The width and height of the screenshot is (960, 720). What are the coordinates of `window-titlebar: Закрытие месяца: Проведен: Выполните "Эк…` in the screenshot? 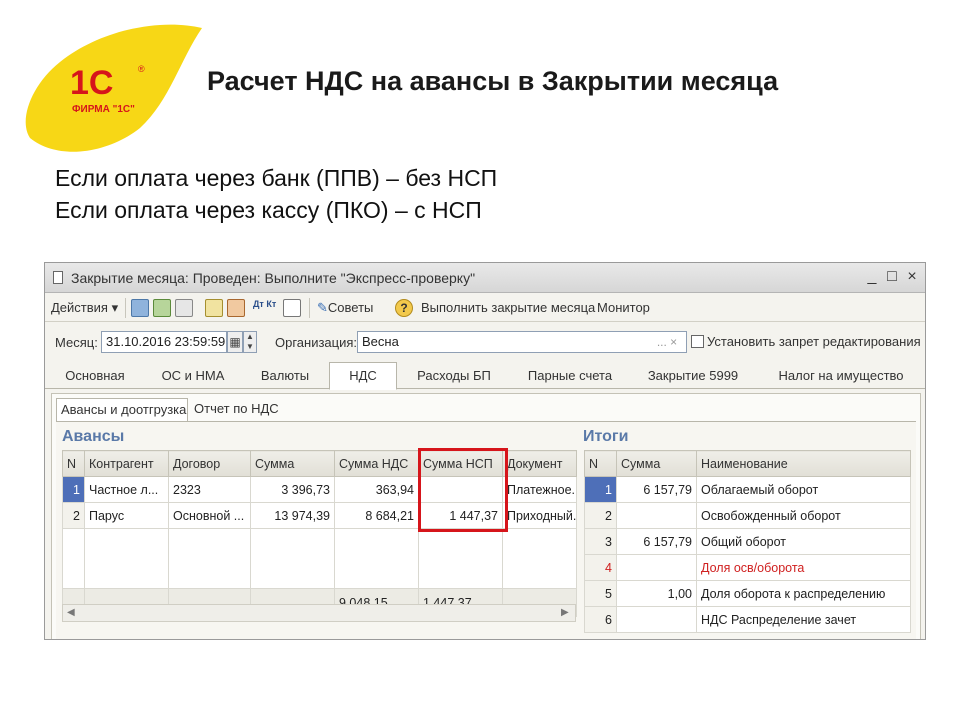 It's located at (485, 278).